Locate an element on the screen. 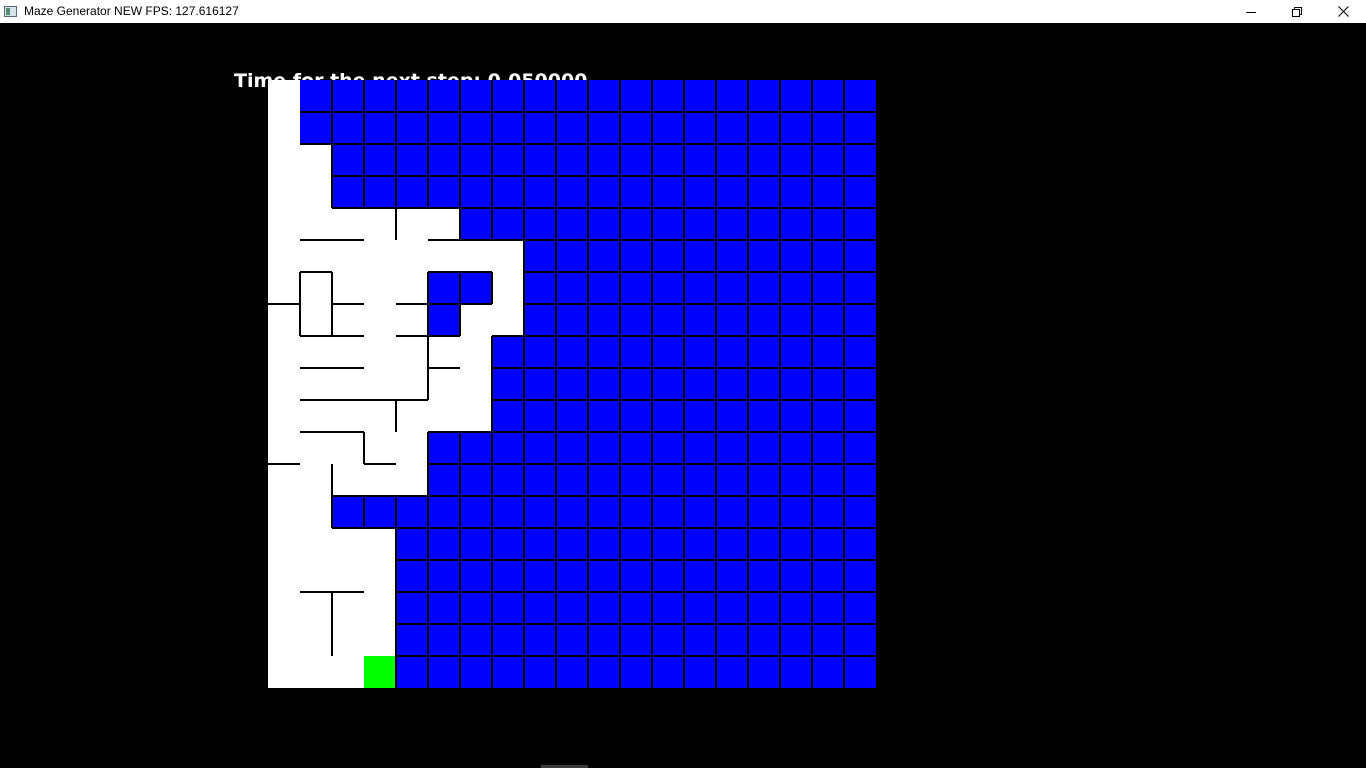 The height and width of the screenshot is (768, 1366). close-button is located at coordinates (1343, 11).